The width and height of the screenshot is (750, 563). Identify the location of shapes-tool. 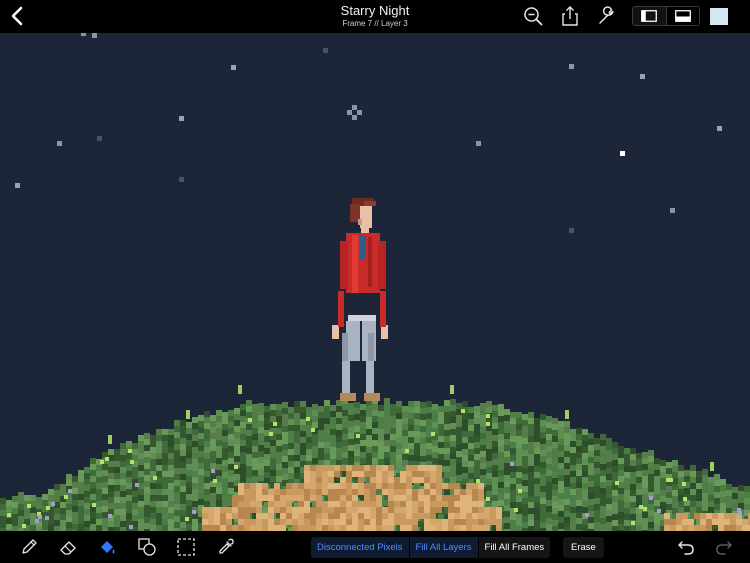
(147, 547).